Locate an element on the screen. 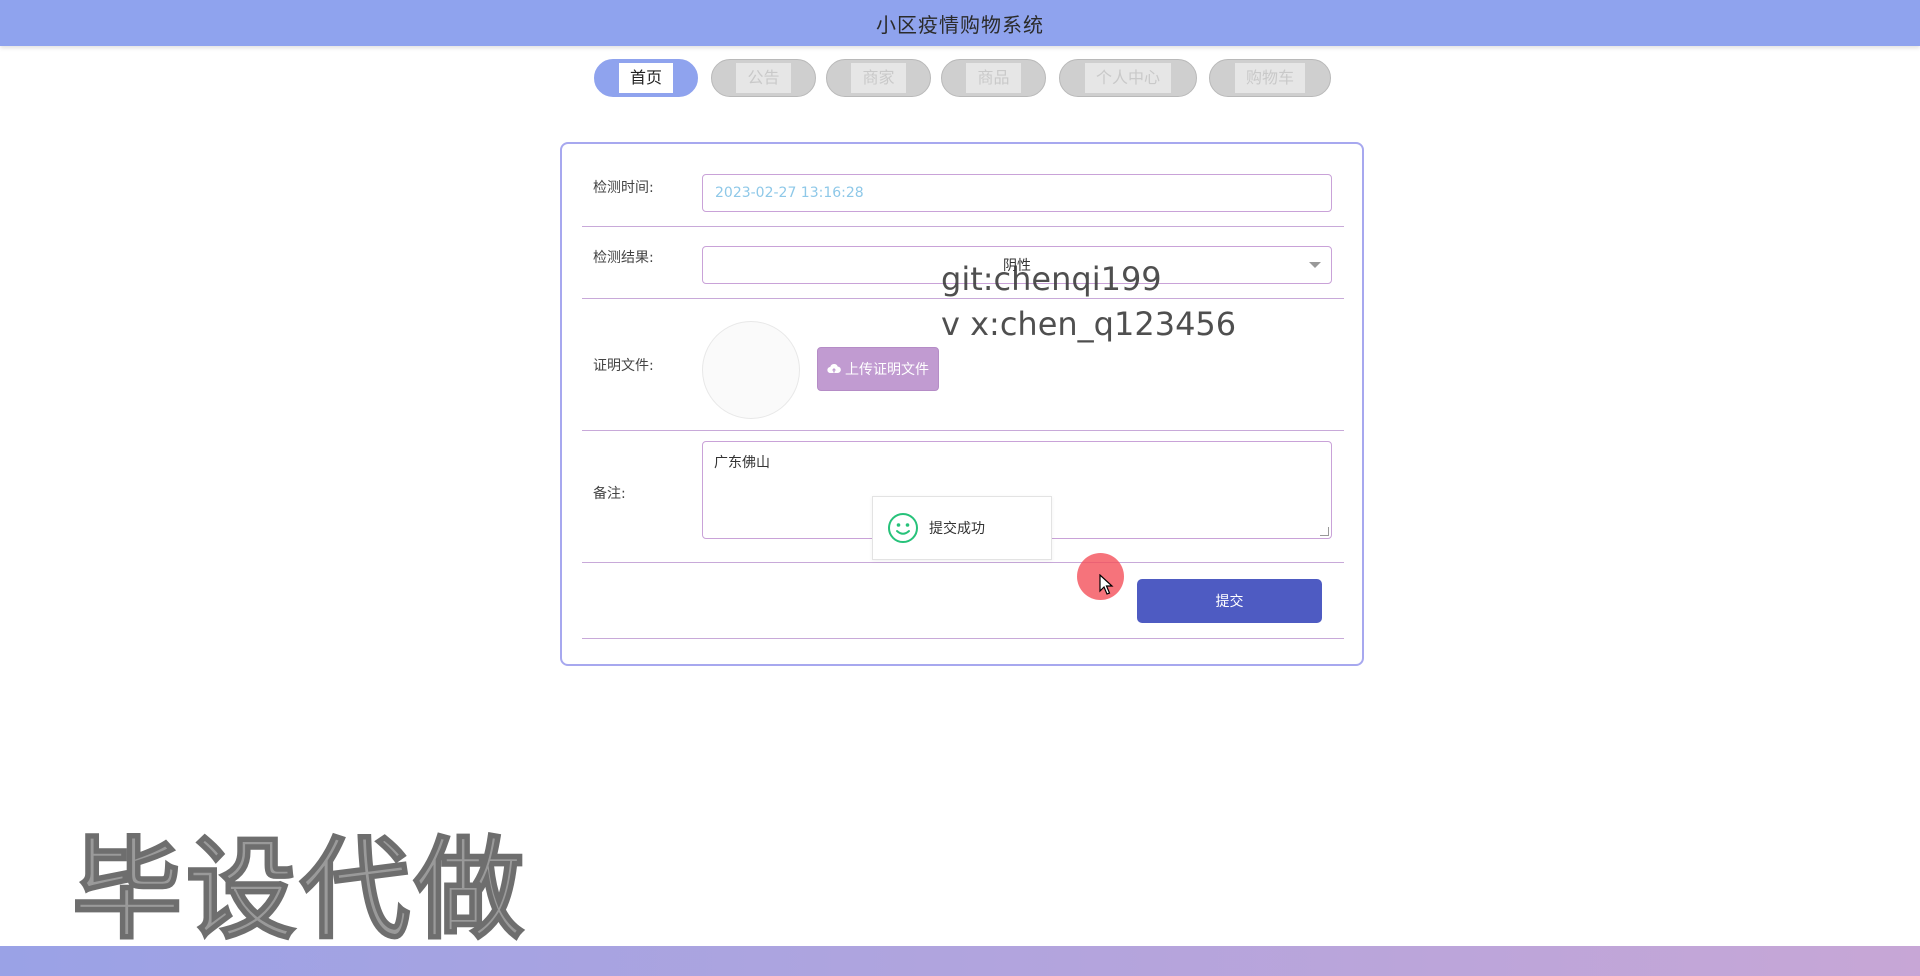 The image size is (1920, 976). nav-merchant: 商家 is located at coordinates (878, 78).